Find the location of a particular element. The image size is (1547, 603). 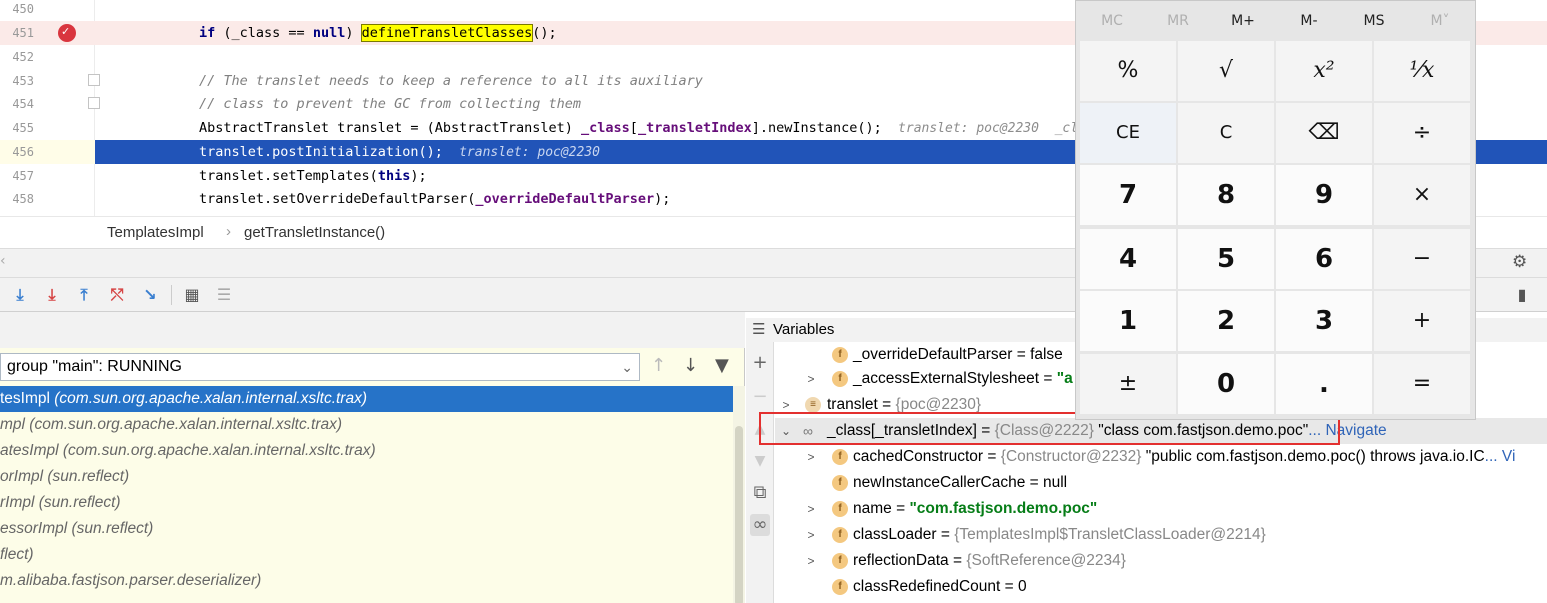

clear-entry-button: CE is located at coordinates (1128, 133).